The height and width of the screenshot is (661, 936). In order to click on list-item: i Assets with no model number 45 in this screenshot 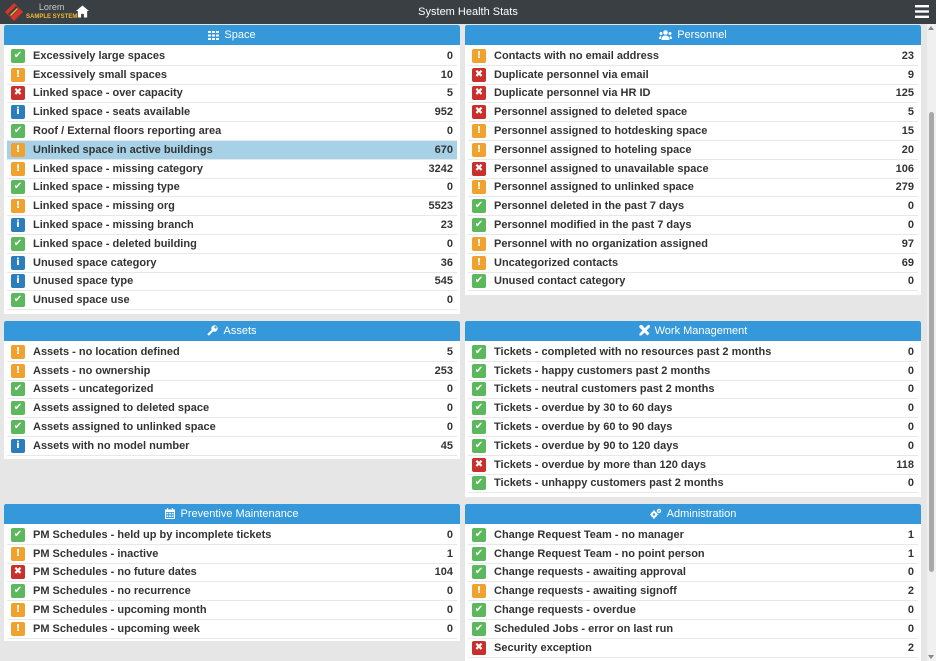, I will do `click(232, 446)`.